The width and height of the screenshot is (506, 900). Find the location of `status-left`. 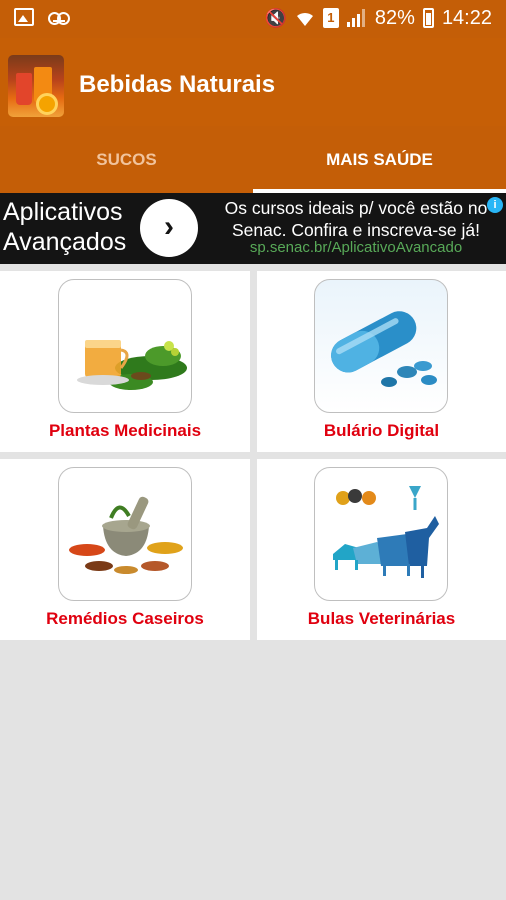

status-left is located at coordinates (42, 17).